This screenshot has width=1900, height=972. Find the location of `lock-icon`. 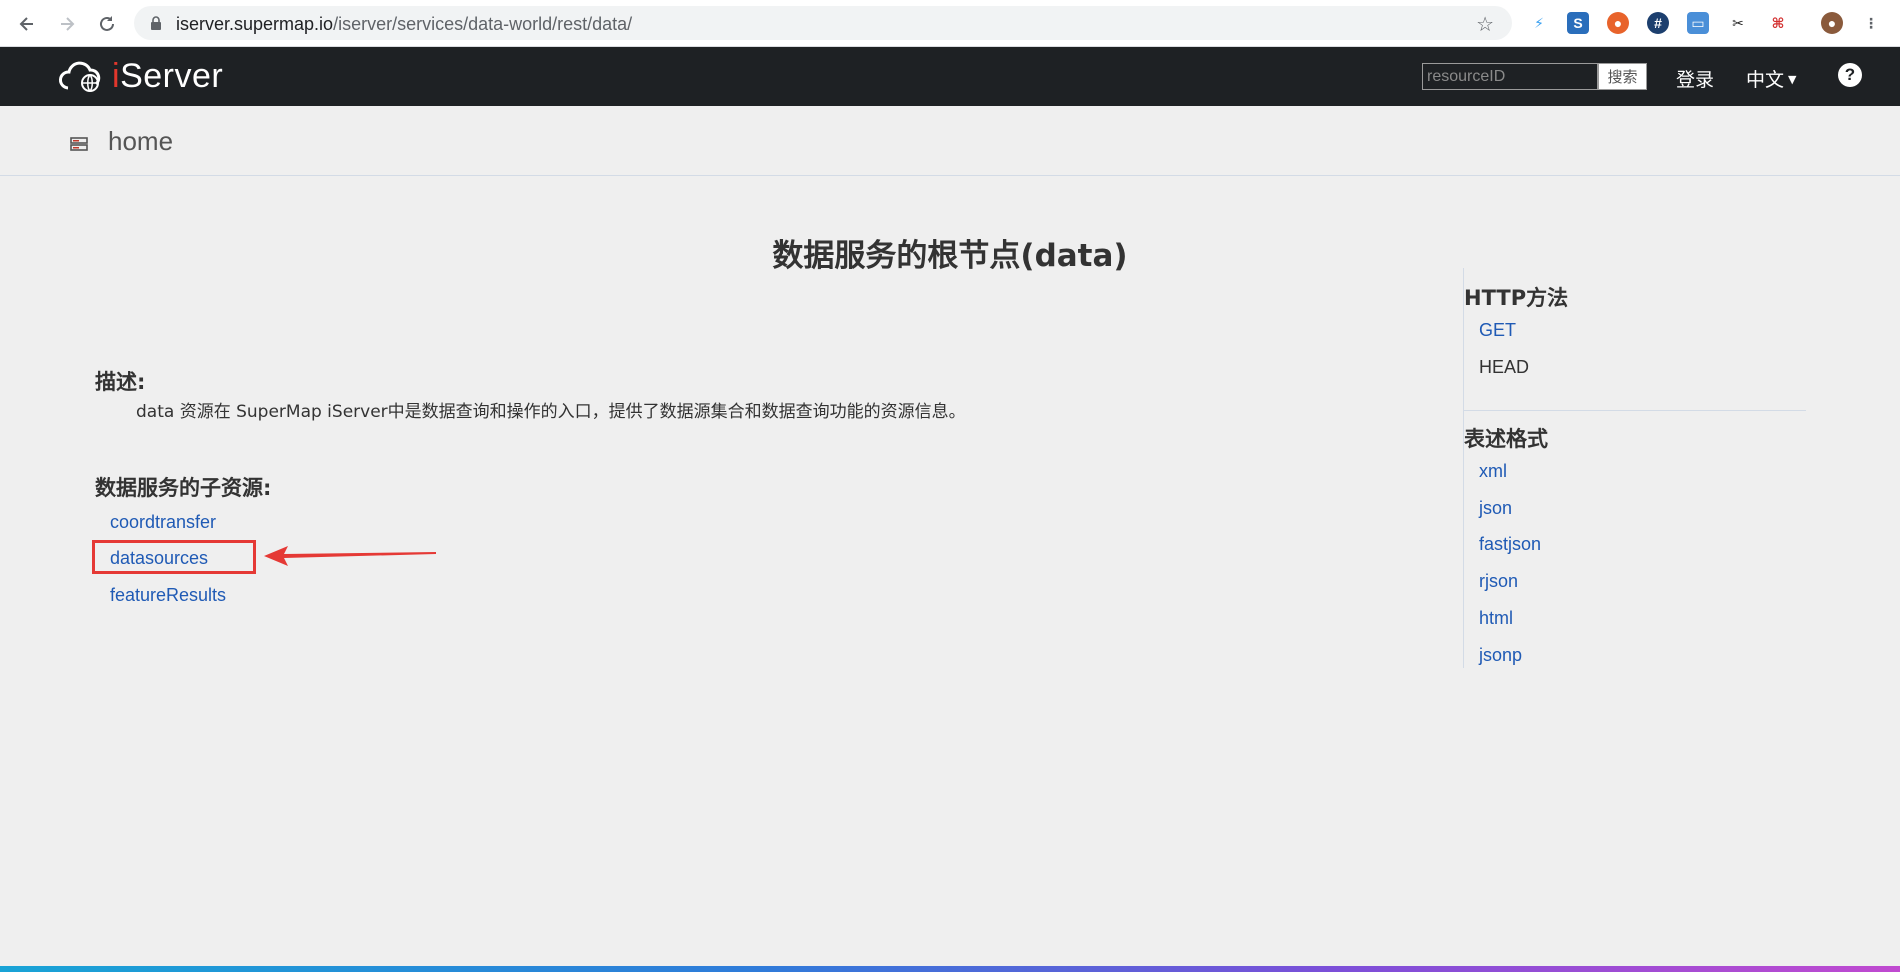

lock-icon is located at coordinates (156, 23).